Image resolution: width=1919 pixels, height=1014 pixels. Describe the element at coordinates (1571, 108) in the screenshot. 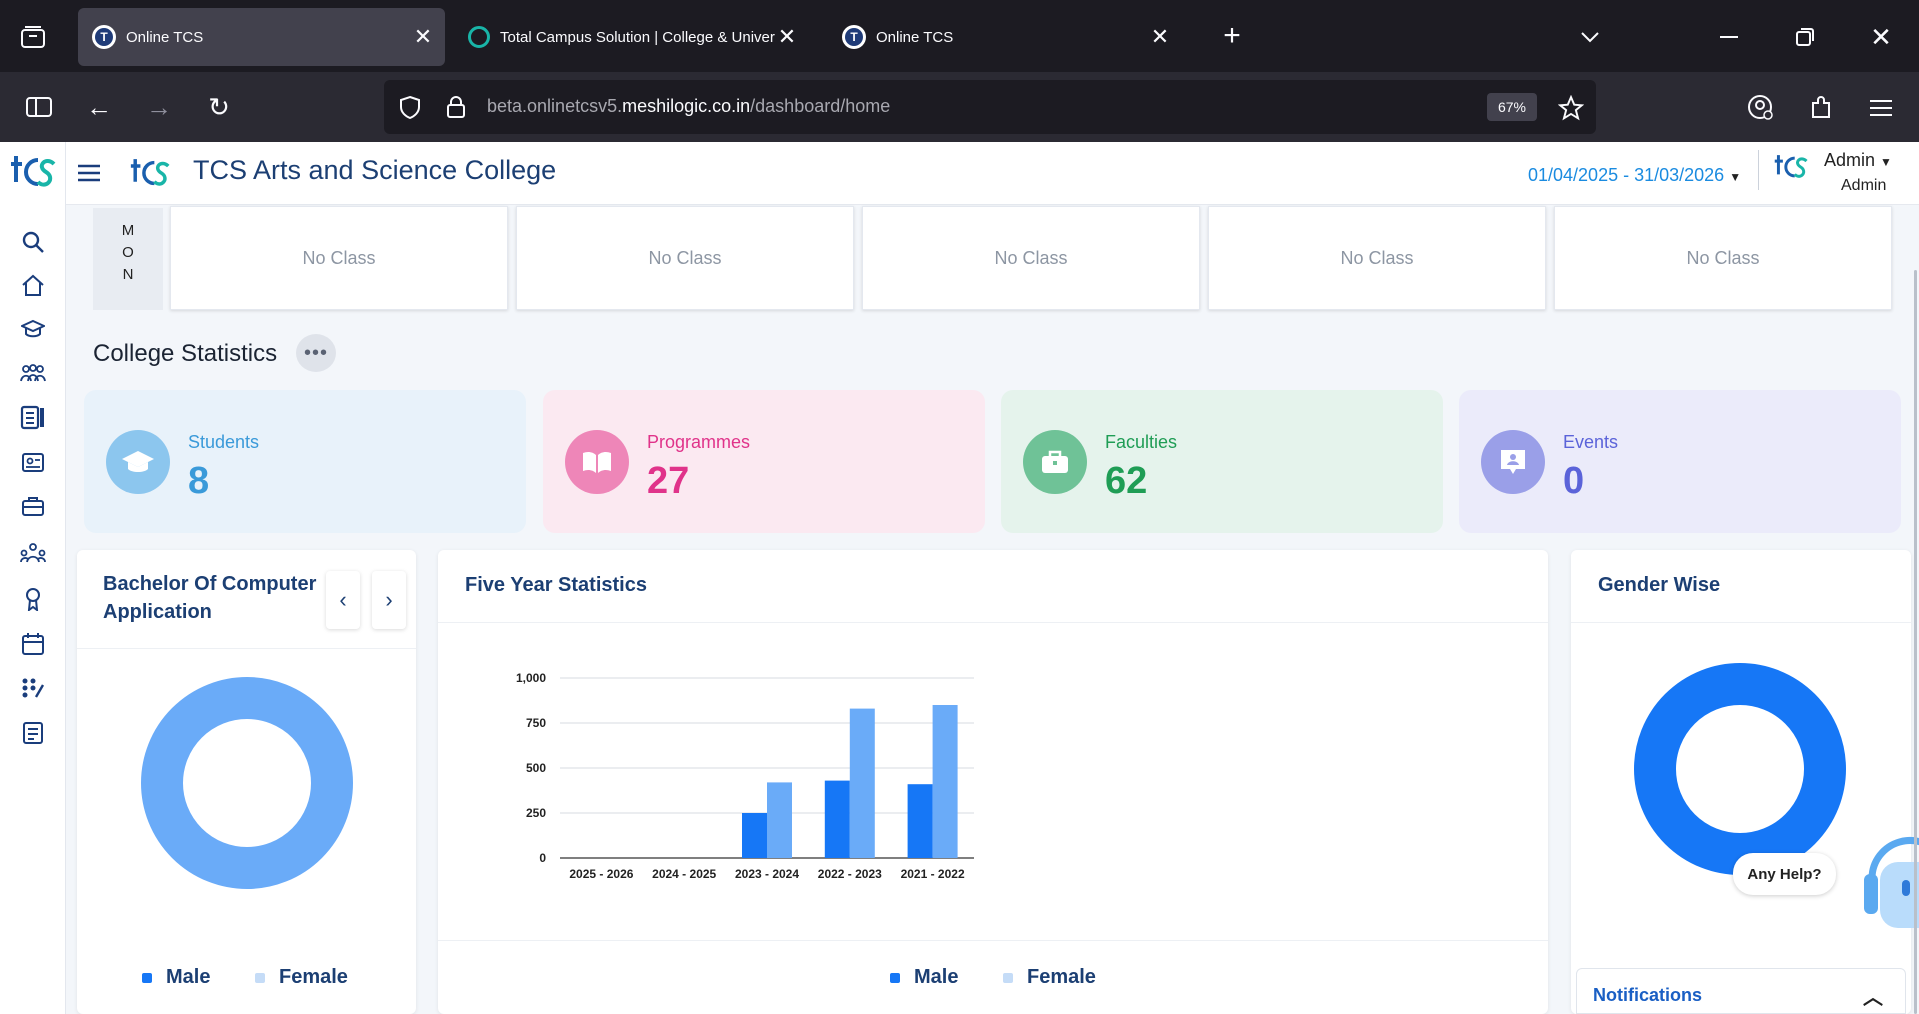

I see `bookmark-star-icon` at that location.